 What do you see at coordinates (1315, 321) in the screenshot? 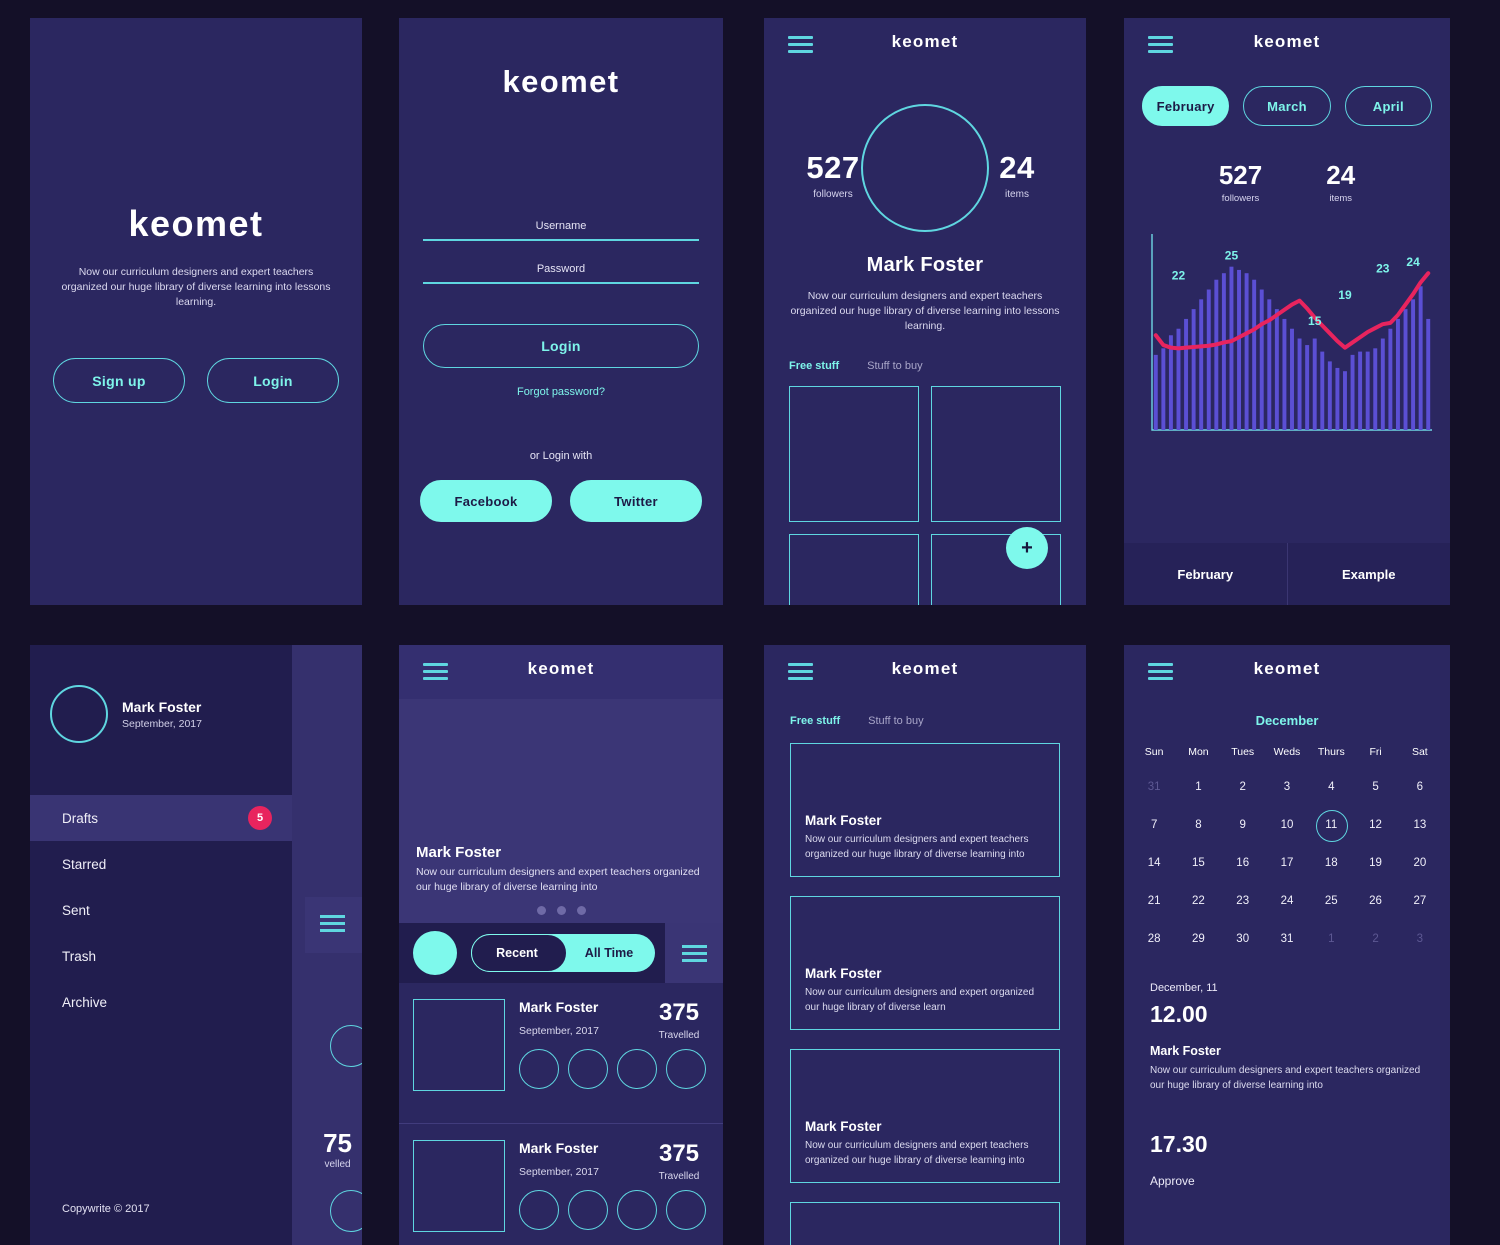
I see `chart-value-label: 15` at bounding box center [1315, 321].